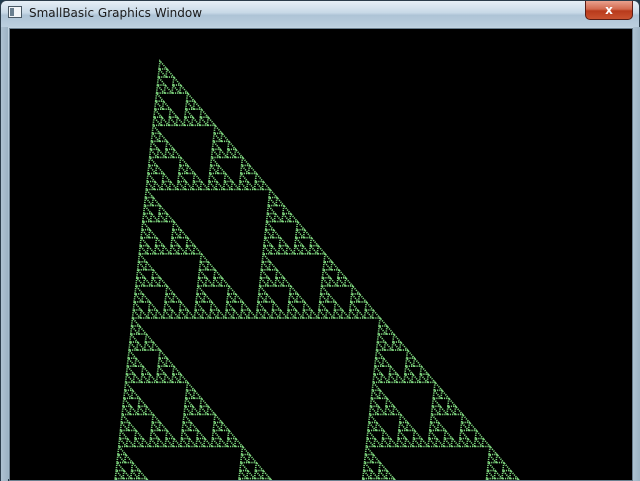  What do you see at coordinates (4, 254) in the screenshot?
I see `window-frame-left` at bounding box center [4, 254].